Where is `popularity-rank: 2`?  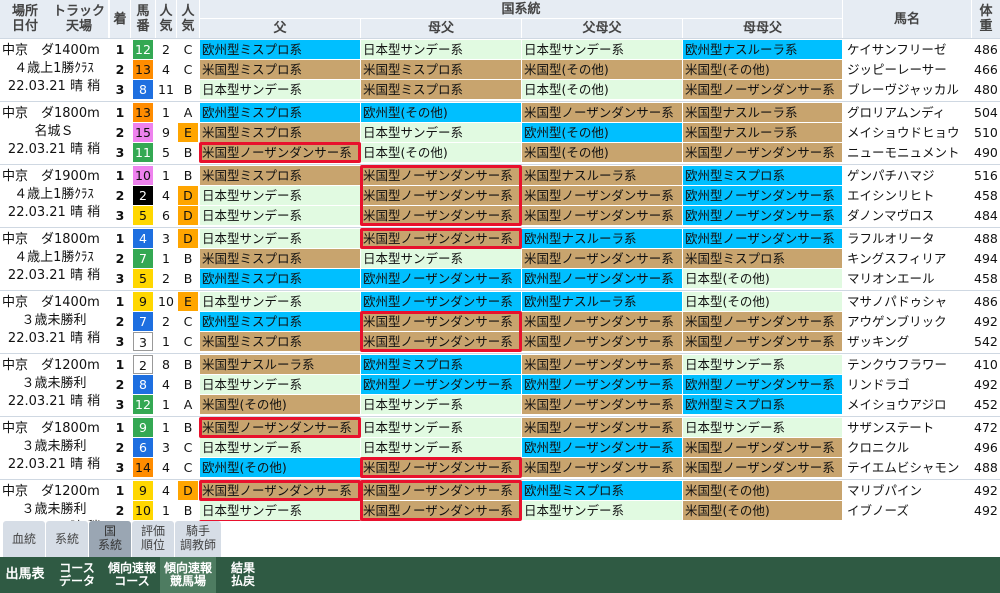
popularity-rank: 2 is located at coordinates (166, 321).